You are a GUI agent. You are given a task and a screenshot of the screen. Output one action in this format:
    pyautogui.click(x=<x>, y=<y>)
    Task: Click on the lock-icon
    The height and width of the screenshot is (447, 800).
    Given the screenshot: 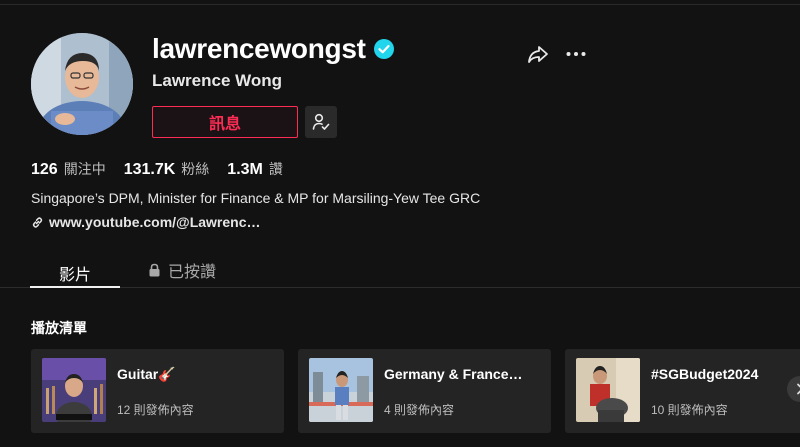 What is the action you would take?
    pyautogui.click(x=154, y=270)
    